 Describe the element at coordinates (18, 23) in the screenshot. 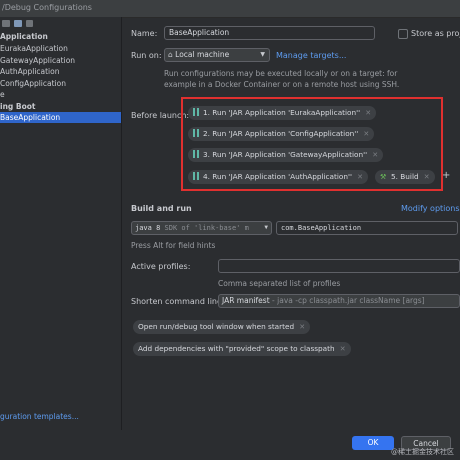

I see `folder-icon` at that location.